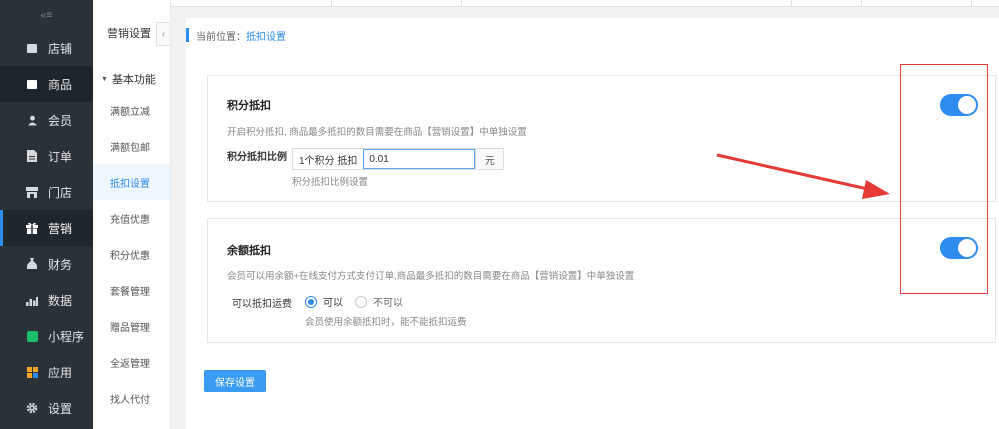 This screenshot has height=429, width=999. Describe the element at coordinates (333, 303) in the screenshot. I see `radio-yes-label: 可以` at that location.